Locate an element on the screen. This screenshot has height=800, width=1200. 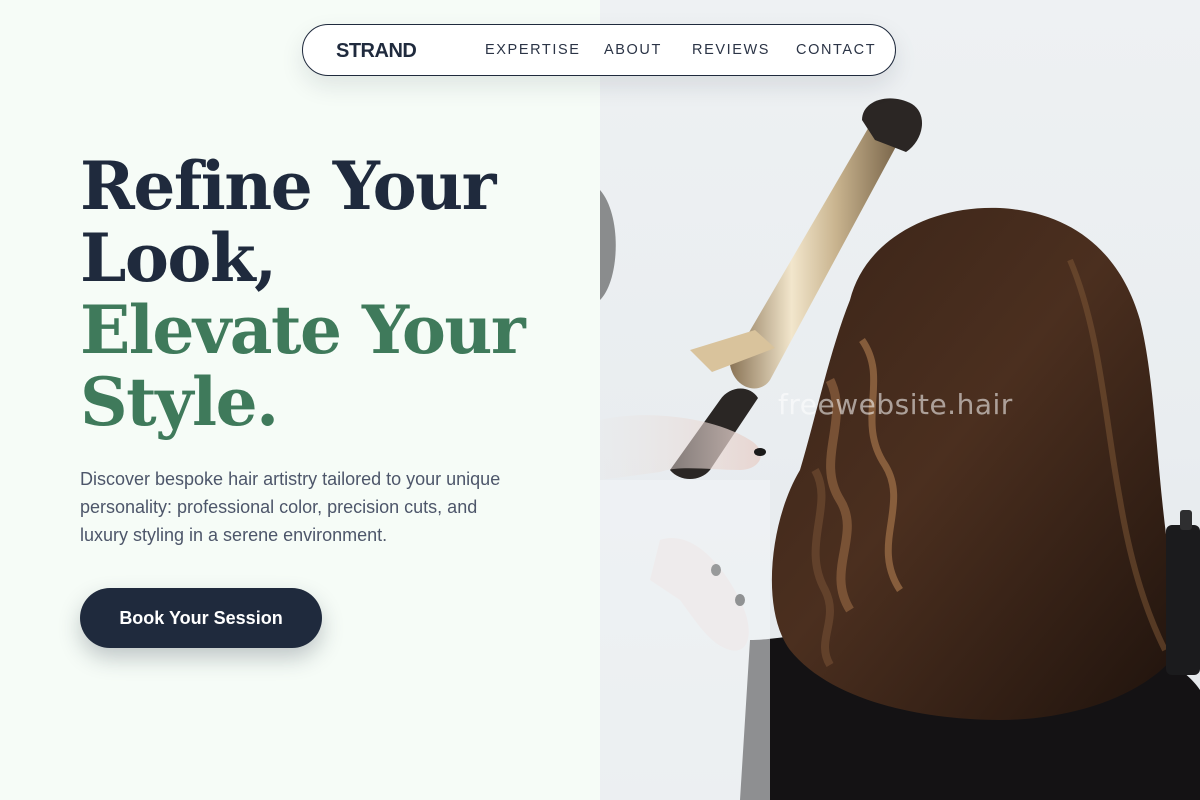
main-navbar: STRAND EXPERTISE ABOUT REVIEWS CONTACT is located at coordinates (599, 50).